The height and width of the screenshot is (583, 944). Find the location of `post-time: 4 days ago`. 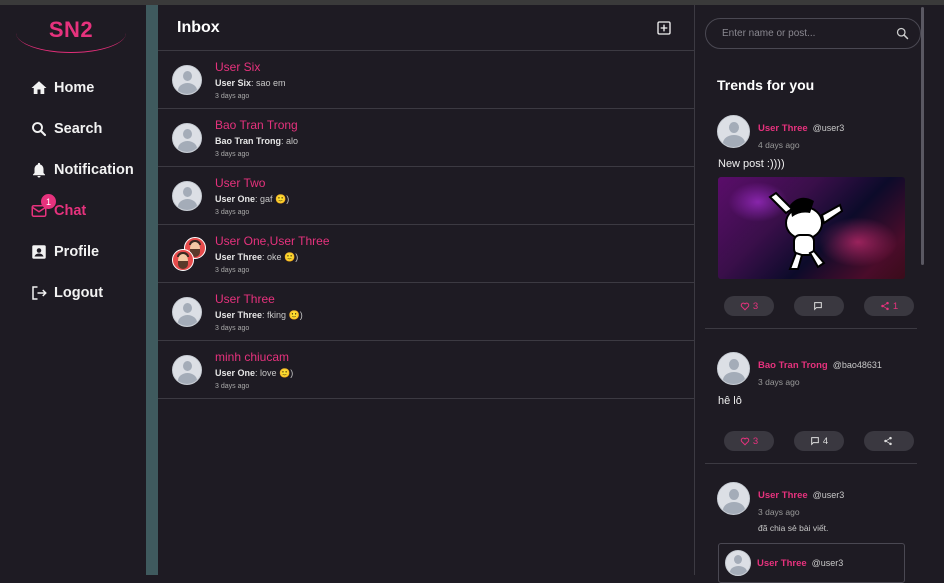

post-time: 4 days ago is located at coordinates (779, 145).